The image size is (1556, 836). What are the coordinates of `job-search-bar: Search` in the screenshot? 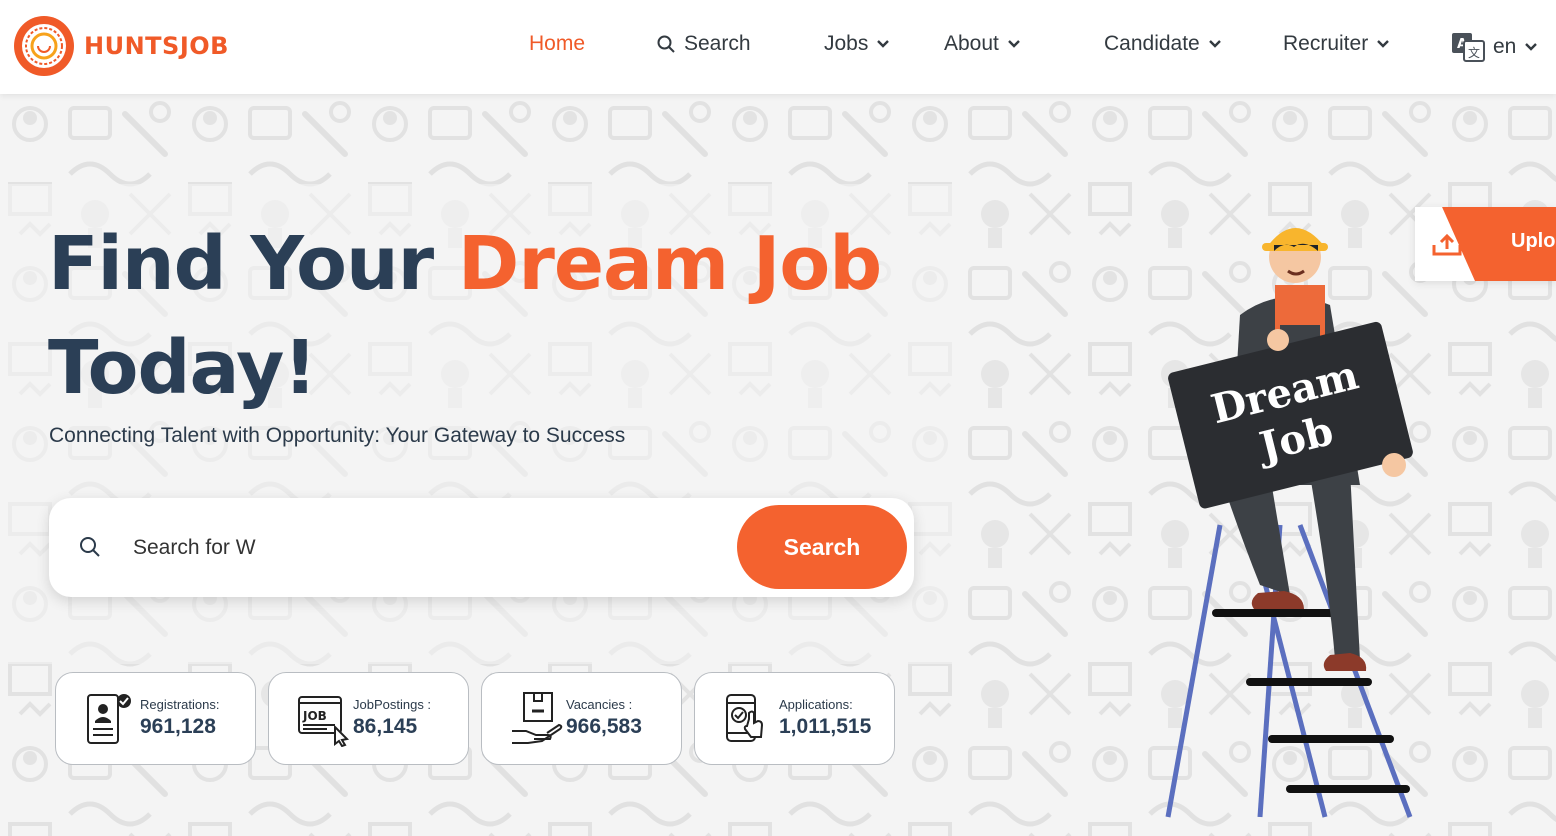 It's located at (481, 547).